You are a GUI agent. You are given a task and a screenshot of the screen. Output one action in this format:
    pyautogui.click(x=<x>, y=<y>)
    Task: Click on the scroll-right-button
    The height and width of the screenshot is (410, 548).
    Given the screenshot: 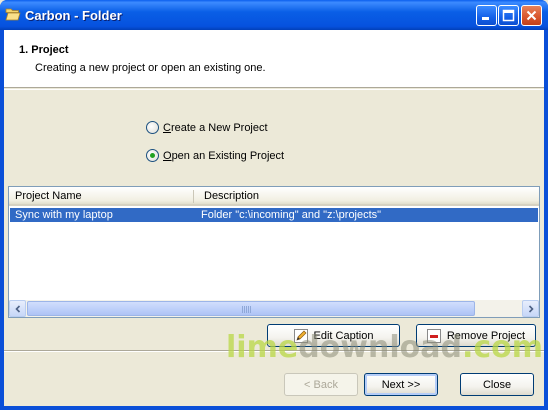 What is the action you would take?
    pyautogui.click(x=530, y=308)
    